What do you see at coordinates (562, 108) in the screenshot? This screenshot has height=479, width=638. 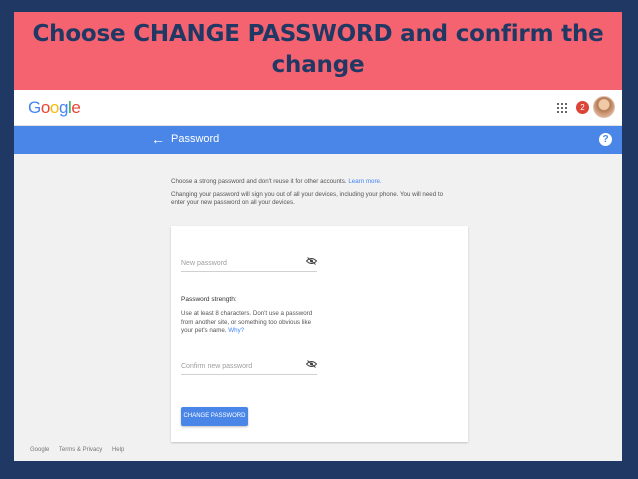 I see `apps-grid-icon` at bounding box center [562, 108].